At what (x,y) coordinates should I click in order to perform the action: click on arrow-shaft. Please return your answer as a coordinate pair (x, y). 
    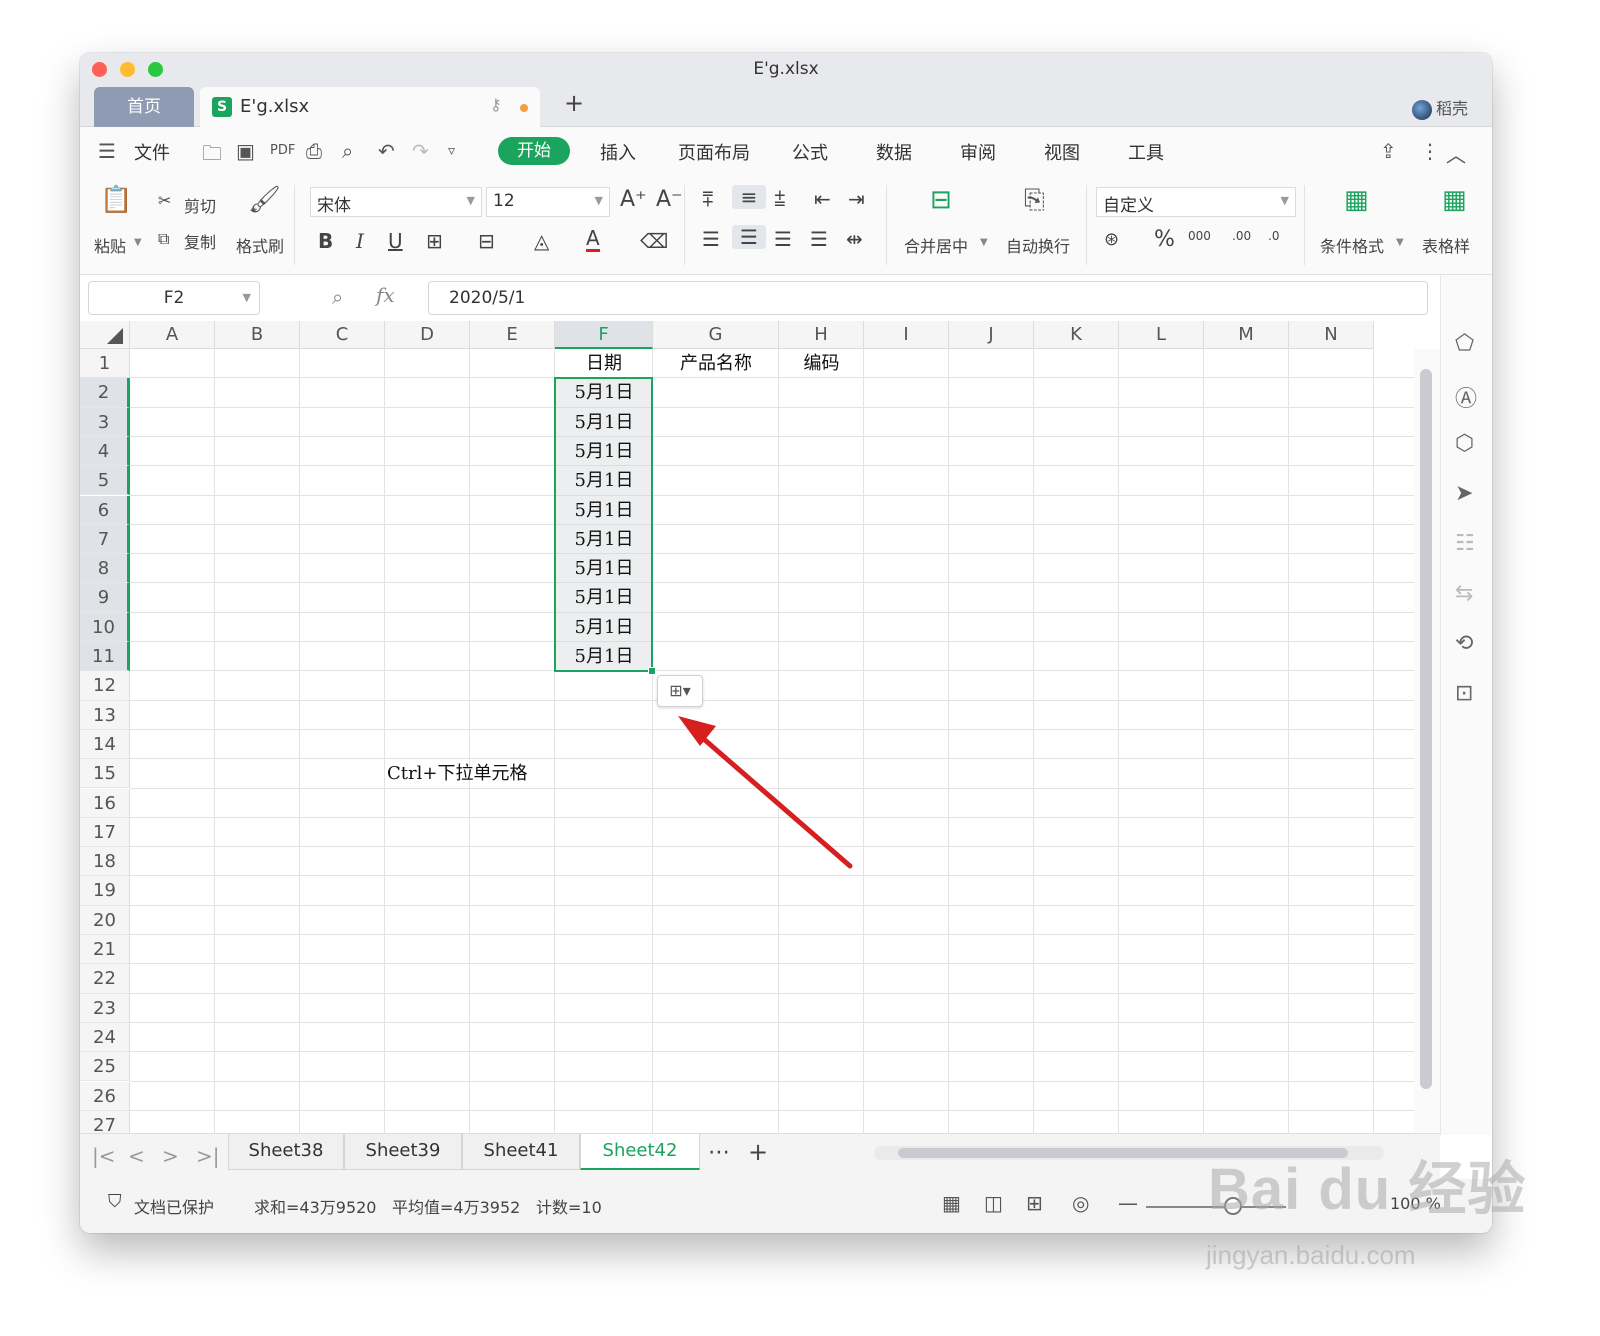
    Looking at the image, I should click on (774, 800).